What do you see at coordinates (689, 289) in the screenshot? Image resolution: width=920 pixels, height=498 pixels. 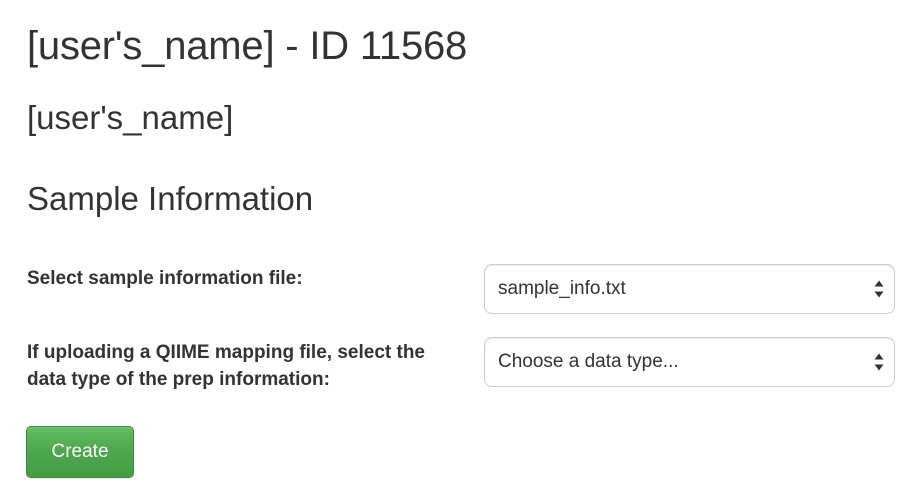 I see `sample-file-select: sample_info.txt` at bounding box center [689, 289].